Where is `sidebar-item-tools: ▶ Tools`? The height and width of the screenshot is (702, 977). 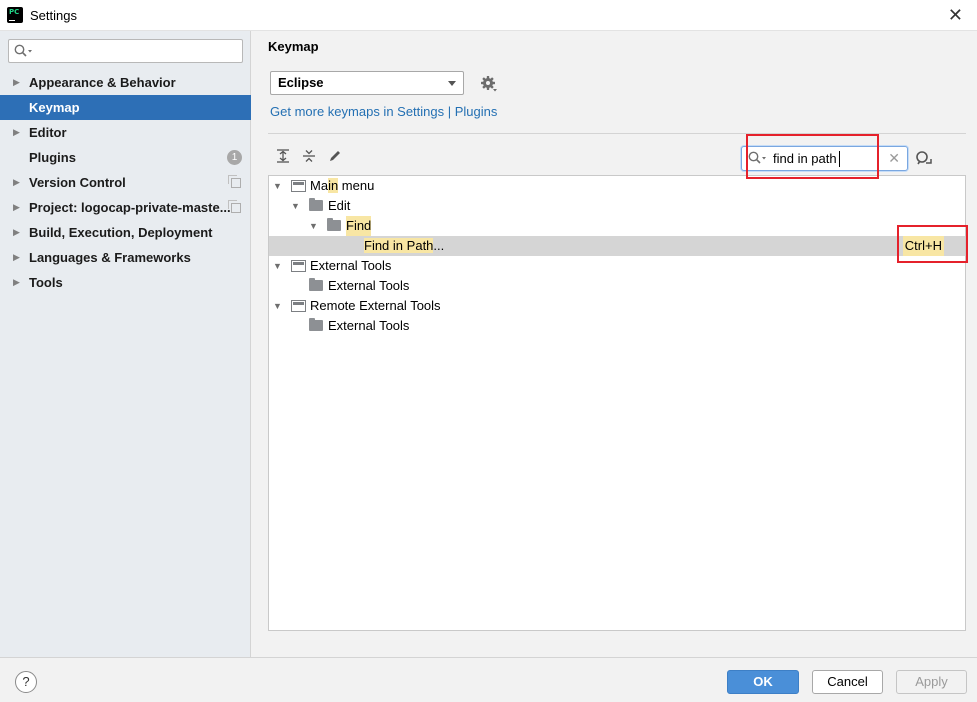
sidebar-item-tools: ▶ Tools is located at coordinates (125, 282).